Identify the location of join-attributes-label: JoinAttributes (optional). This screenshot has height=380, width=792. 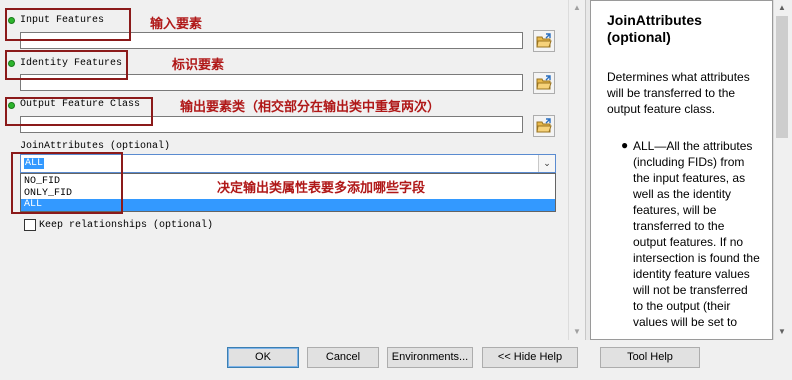
(95, 146).